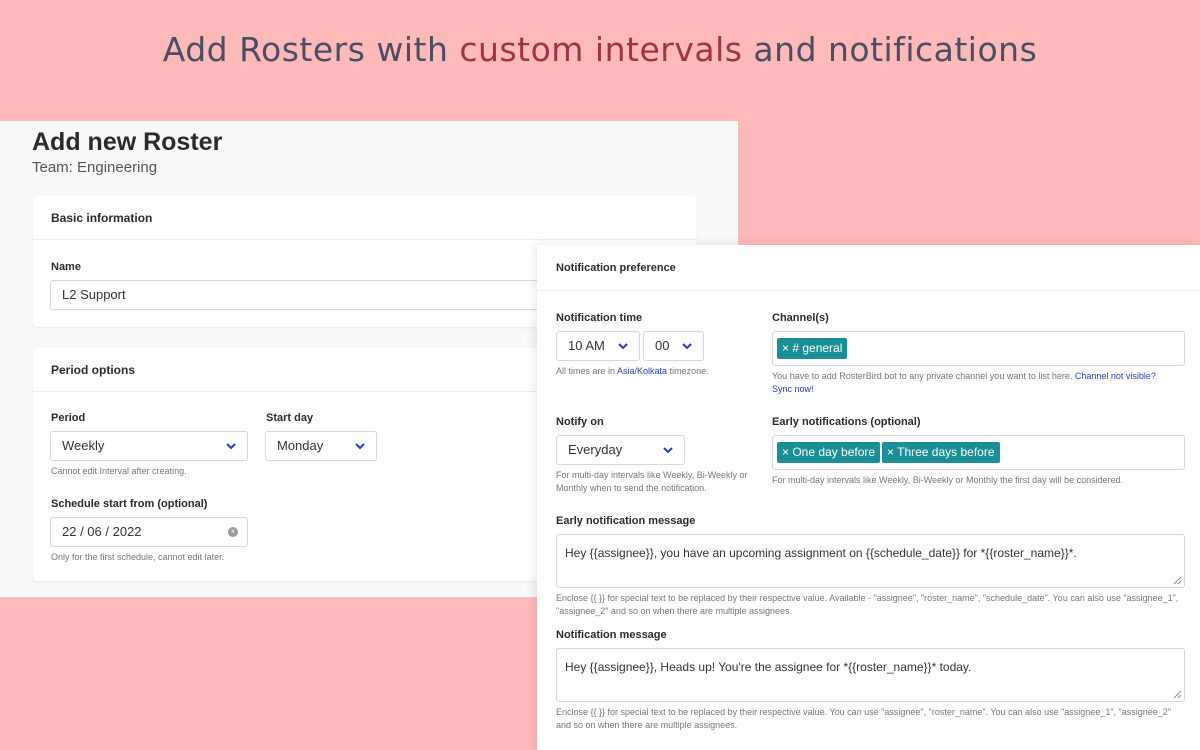 Image resolution: width=1200 pixels, height=750 pixels. Describe the element at coordinates (812, 348) in the screenshot. I see `channel-tag-general: × # general` at that location.